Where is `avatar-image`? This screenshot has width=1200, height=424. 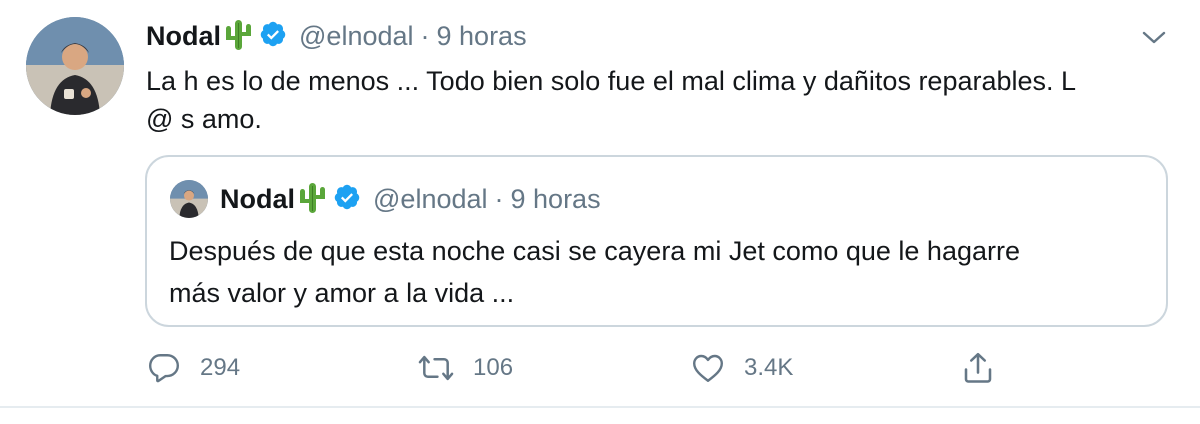 avatar-image is located at coordinates (75, 66).